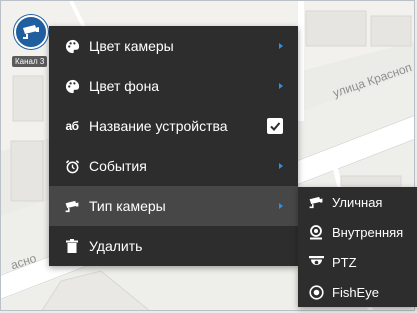  Describe the element at coordinates (173, 166) in the screenshot. I see `menu-item-events: События` at that location.